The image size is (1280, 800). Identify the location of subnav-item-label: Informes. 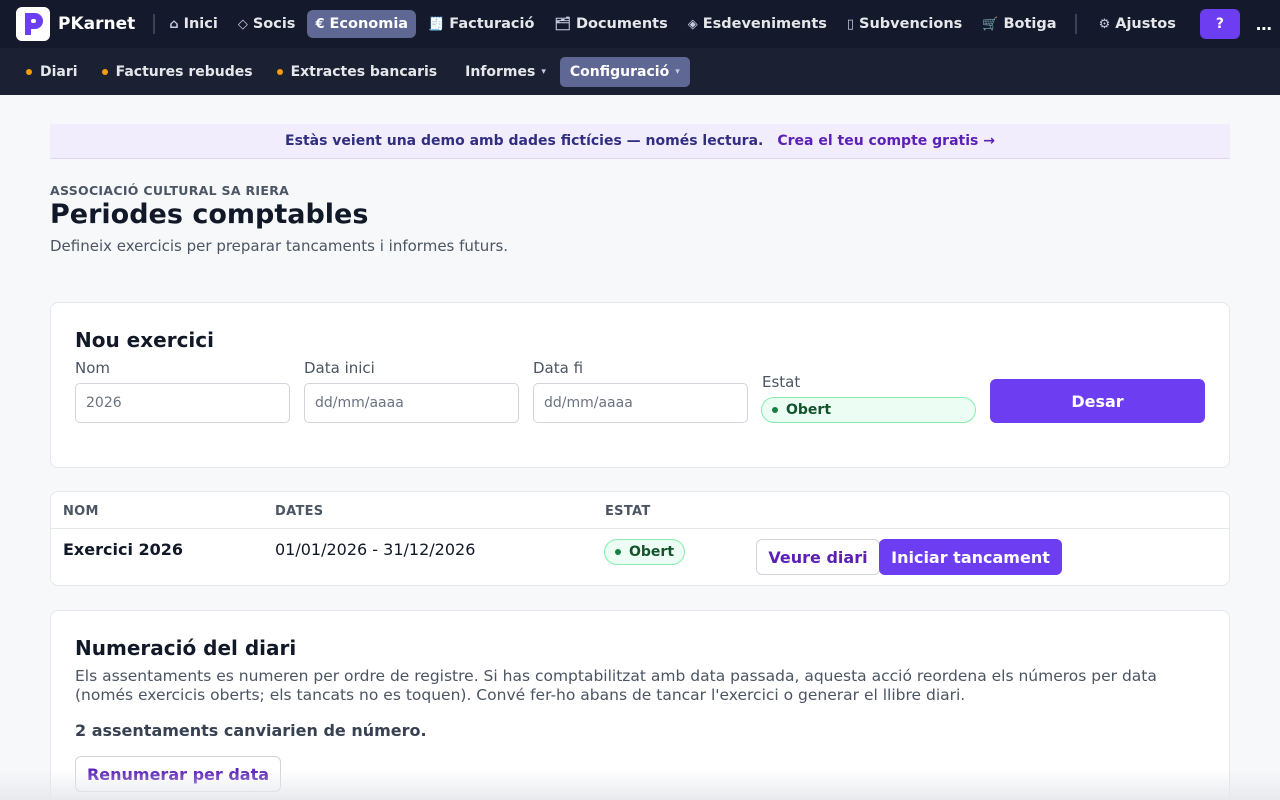
(500, 71).